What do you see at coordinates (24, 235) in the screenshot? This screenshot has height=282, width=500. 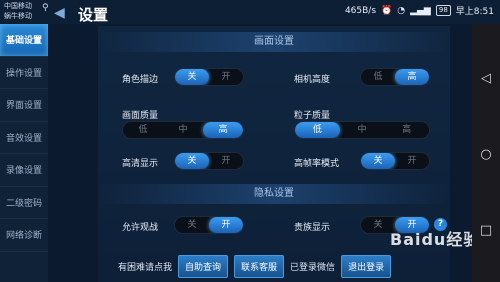 I see `sidebar-item-network: 网络诊断` at bounding box center [24, 235].